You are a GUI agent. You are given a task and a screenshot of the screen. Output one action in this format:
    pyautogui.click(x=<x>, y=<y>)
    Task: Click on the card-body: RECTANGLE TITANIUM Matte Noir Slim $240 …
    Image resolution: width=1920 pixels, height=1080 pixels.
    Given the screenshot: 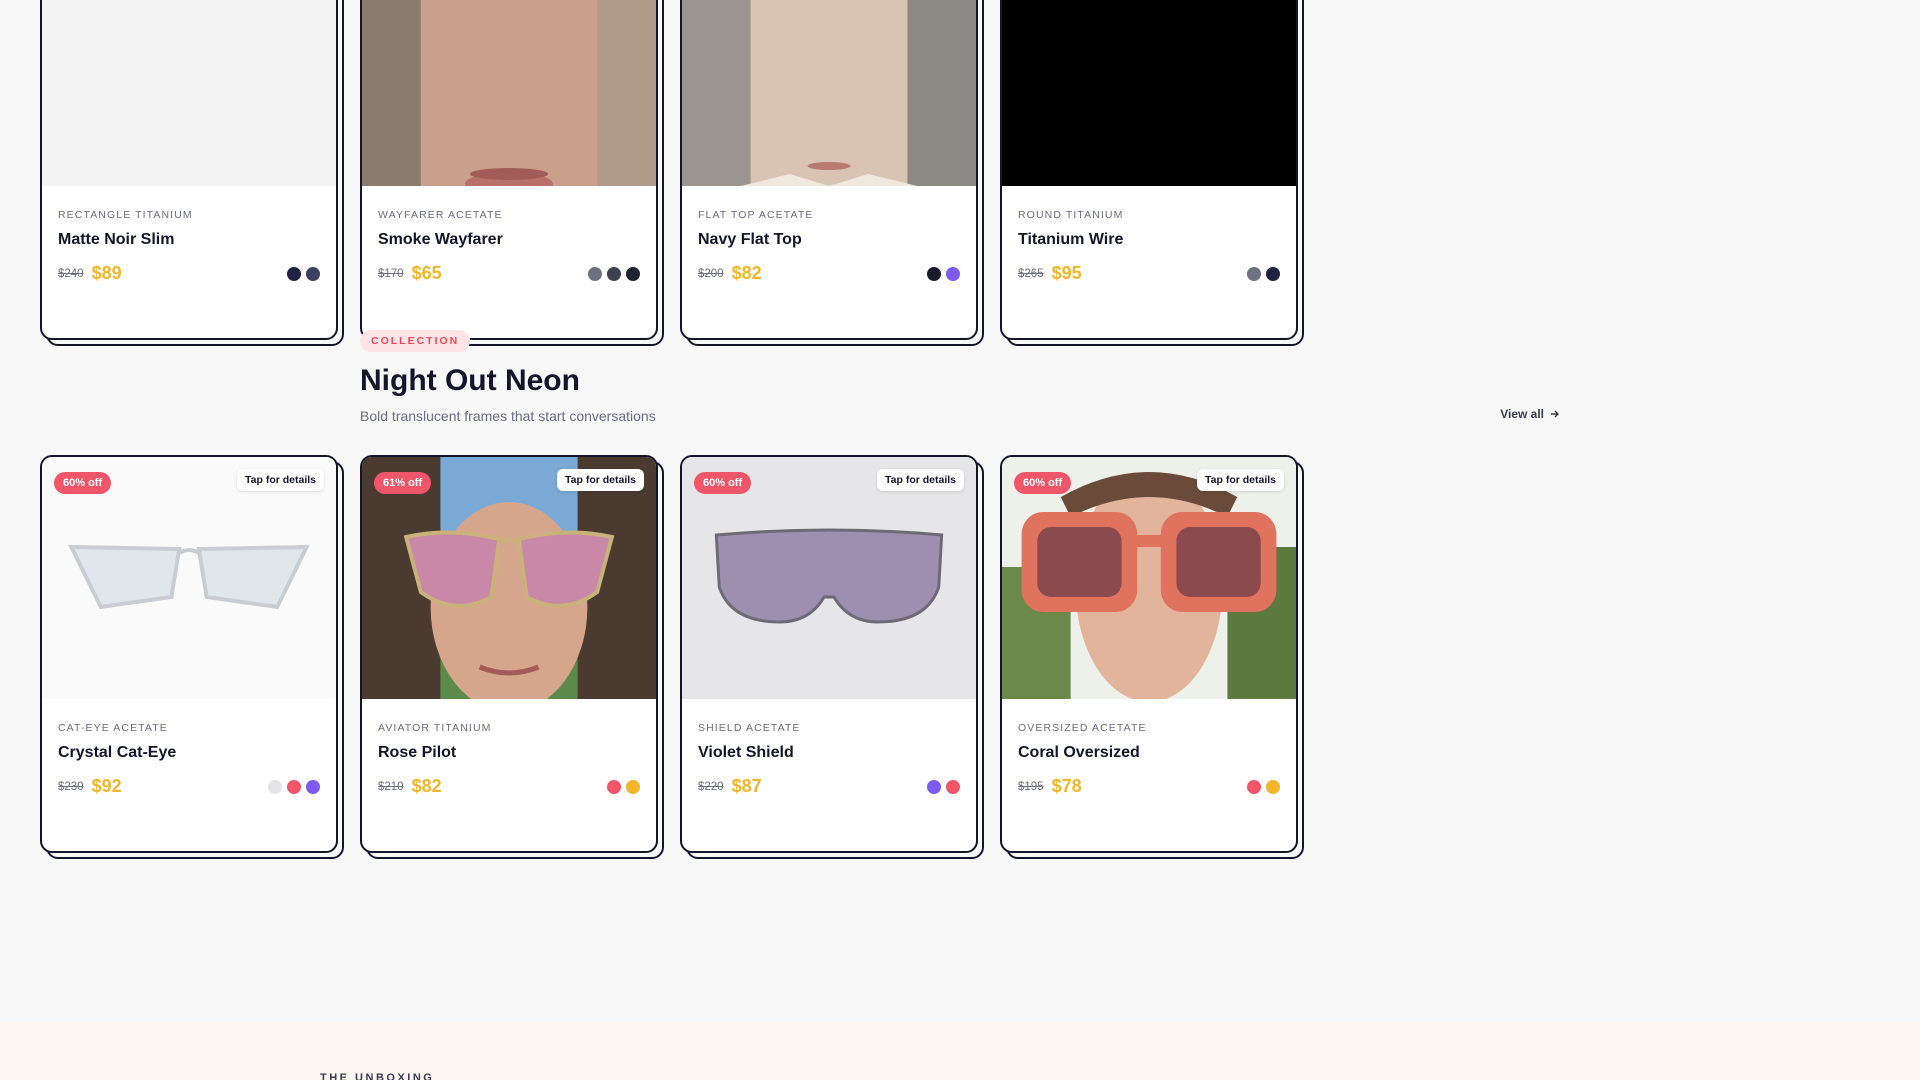 What is the action you would take?
    pyautogui.click(x=189, y=170)
    